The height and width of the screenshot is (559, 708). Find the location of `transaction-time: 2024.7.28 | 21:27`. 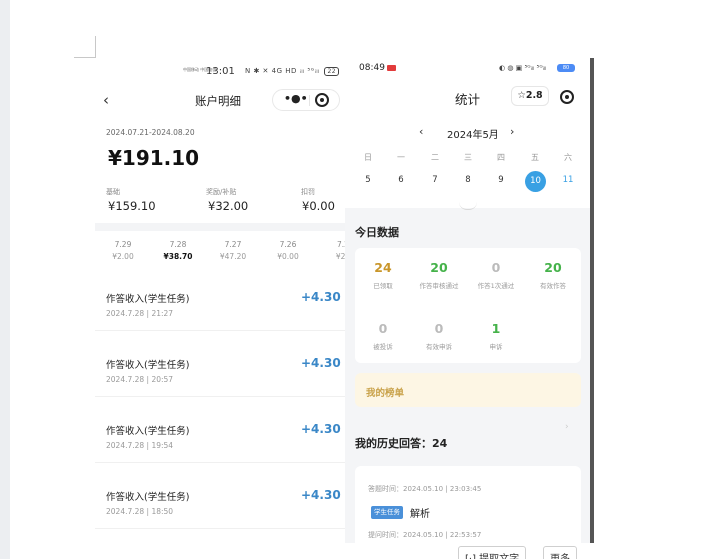

transaction-time: 2024.7.28 | 21:27 is located at coordinates (140, 313).